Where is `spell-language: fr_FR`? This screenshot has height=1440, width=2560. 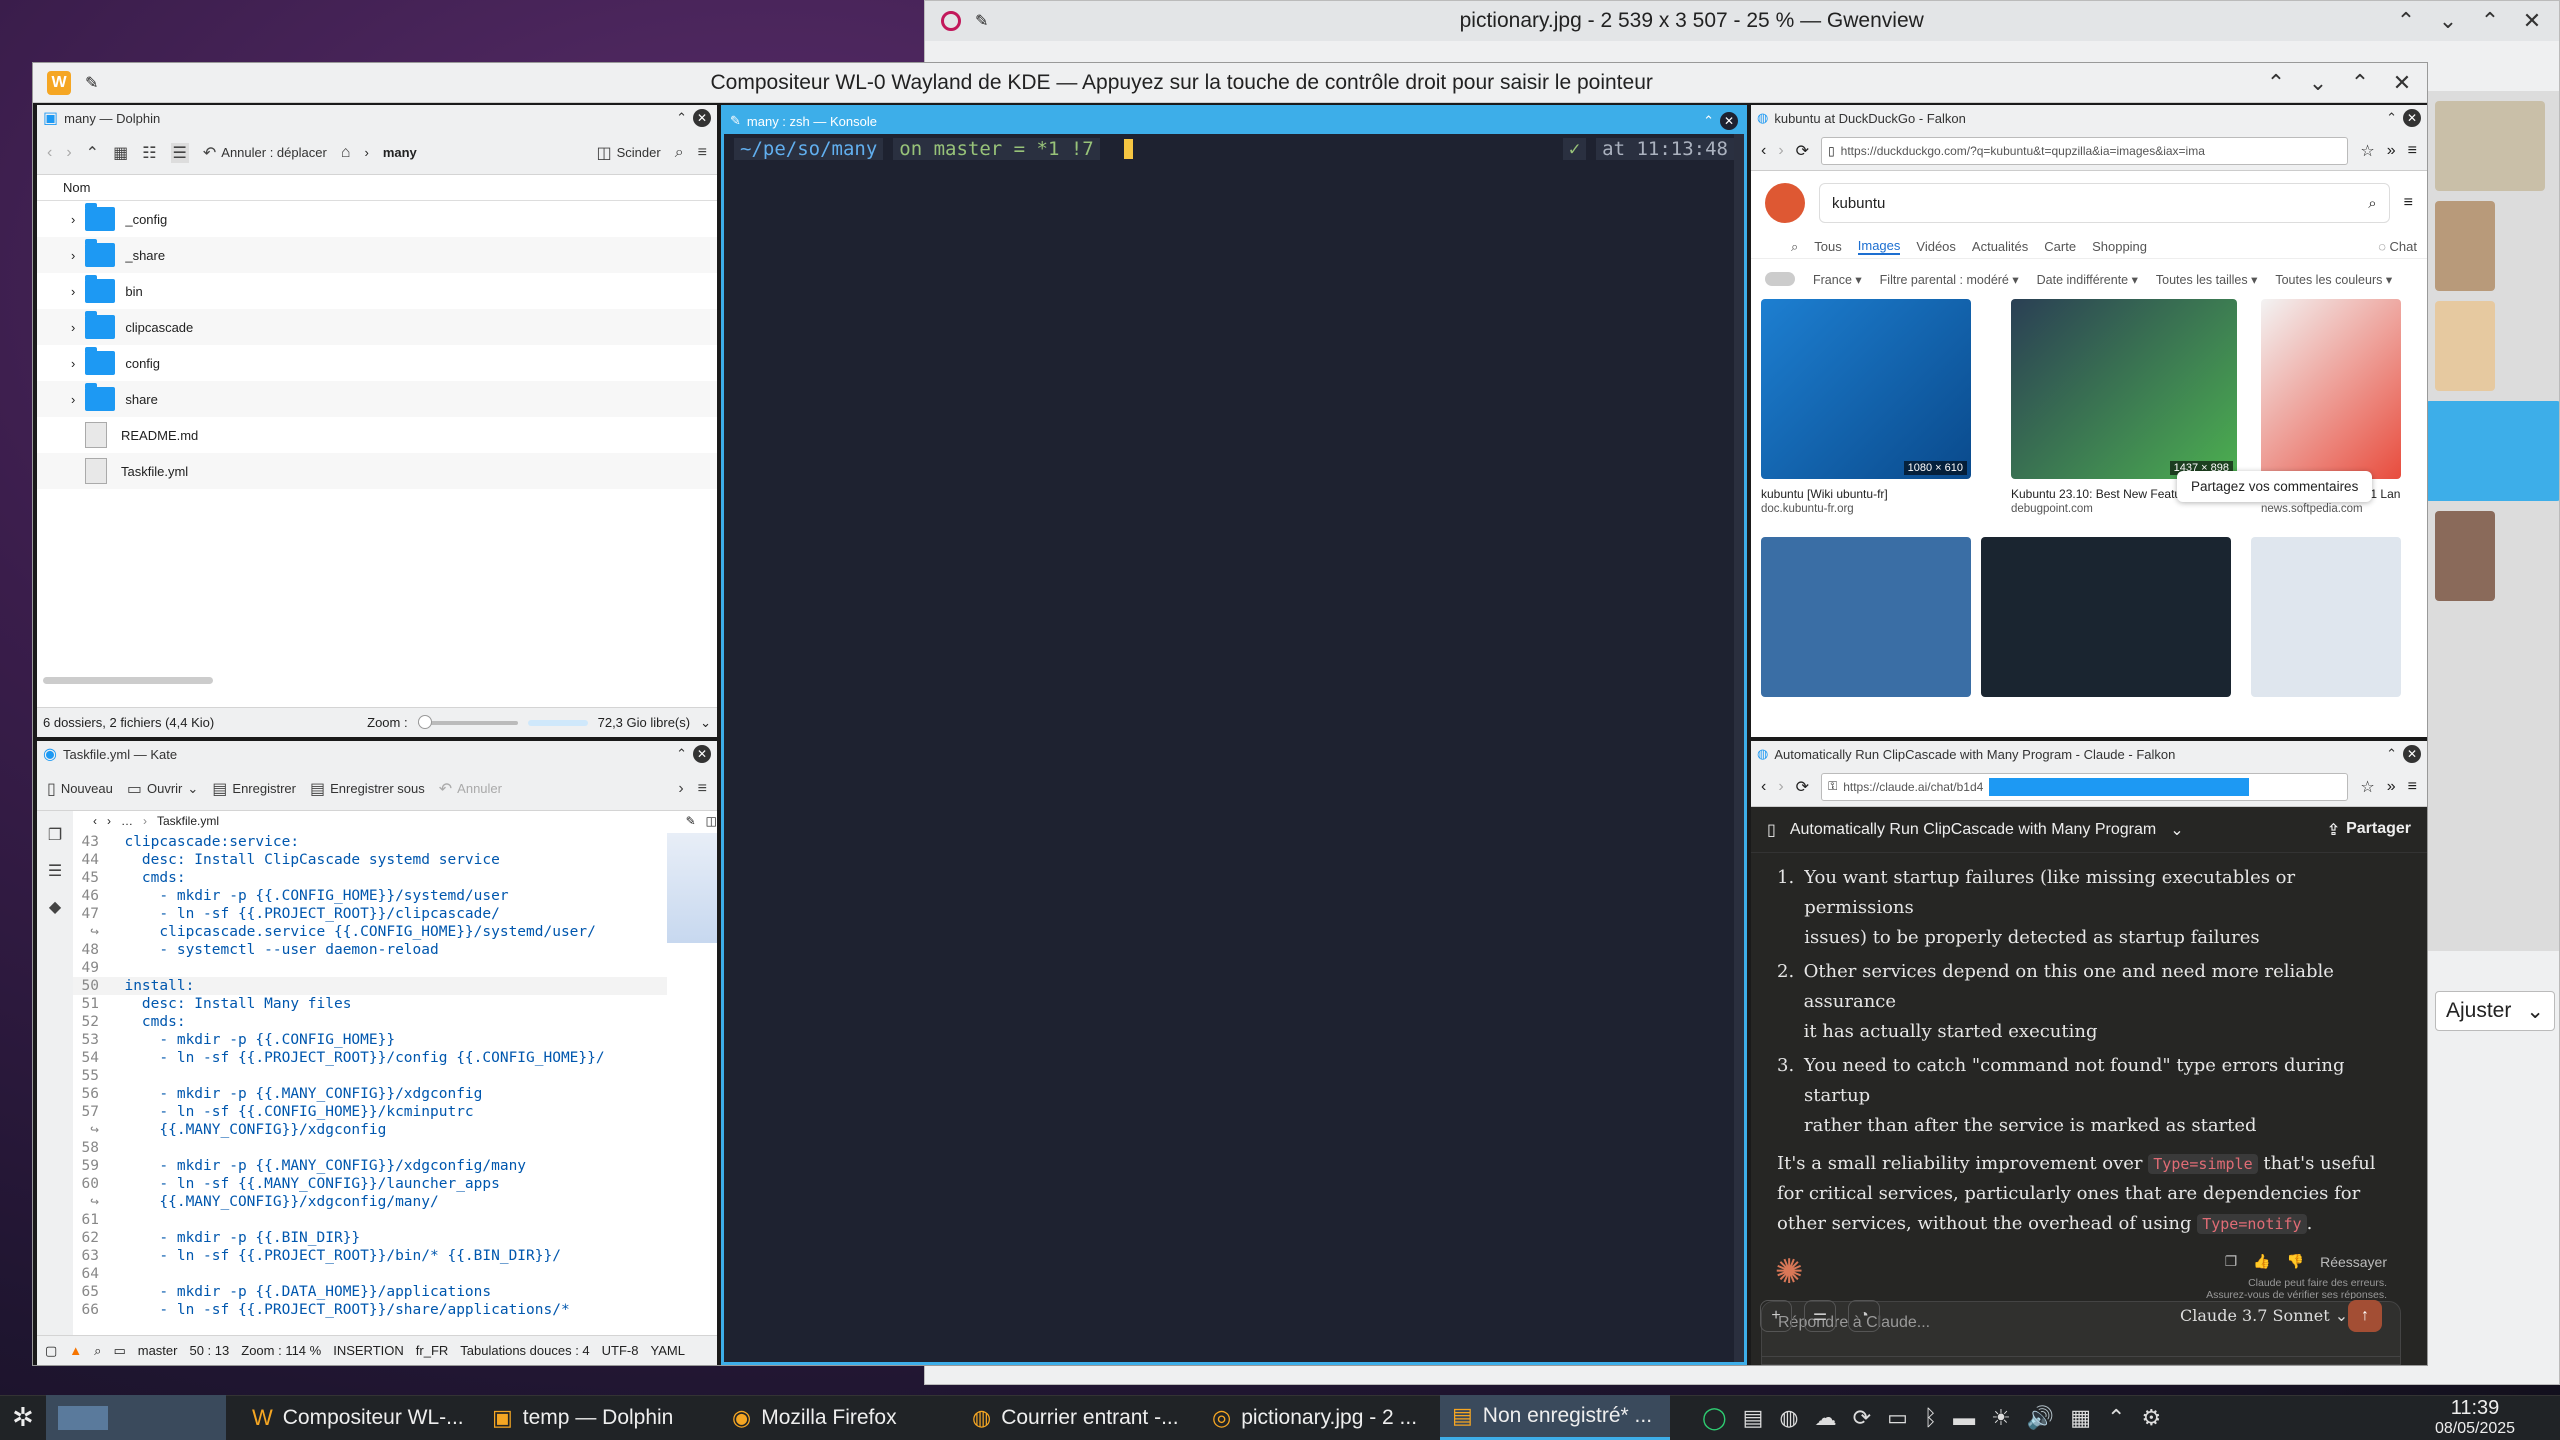 spell-language: fr_FR is located at coordinates (432, 1350).